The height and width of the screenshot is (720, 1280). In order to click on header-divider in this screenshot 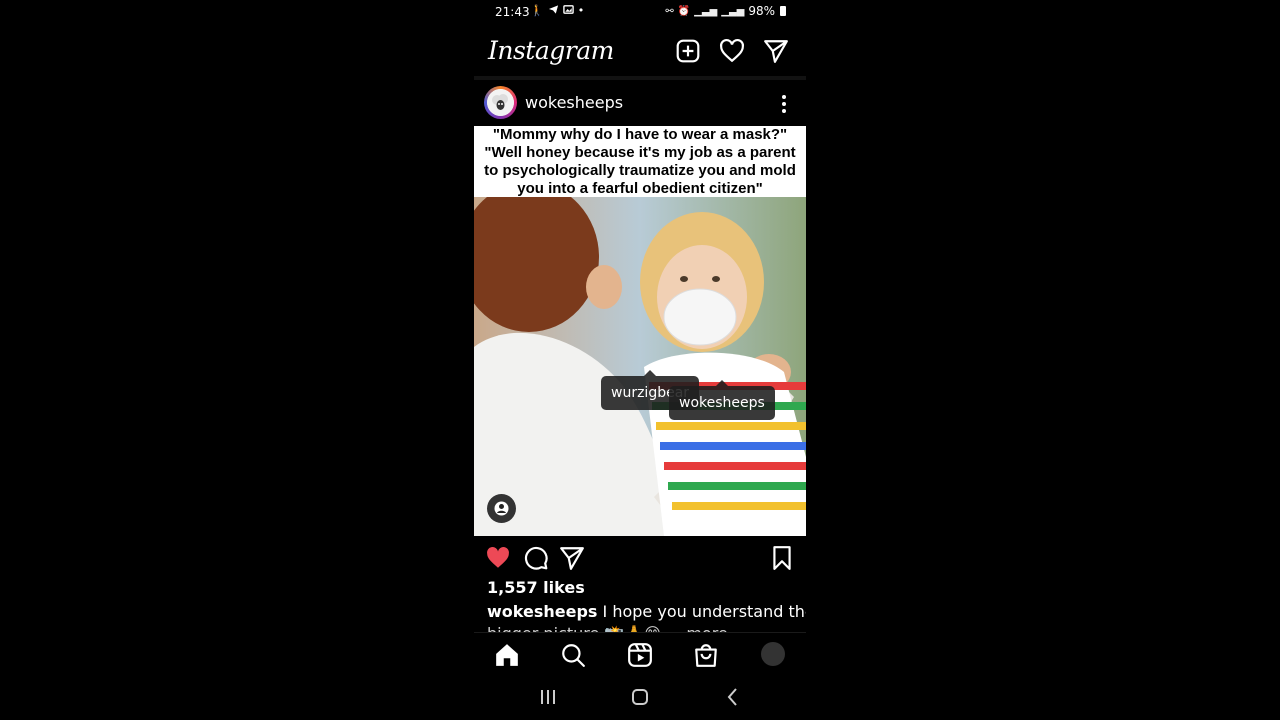, I will do `click(640, 78)`.